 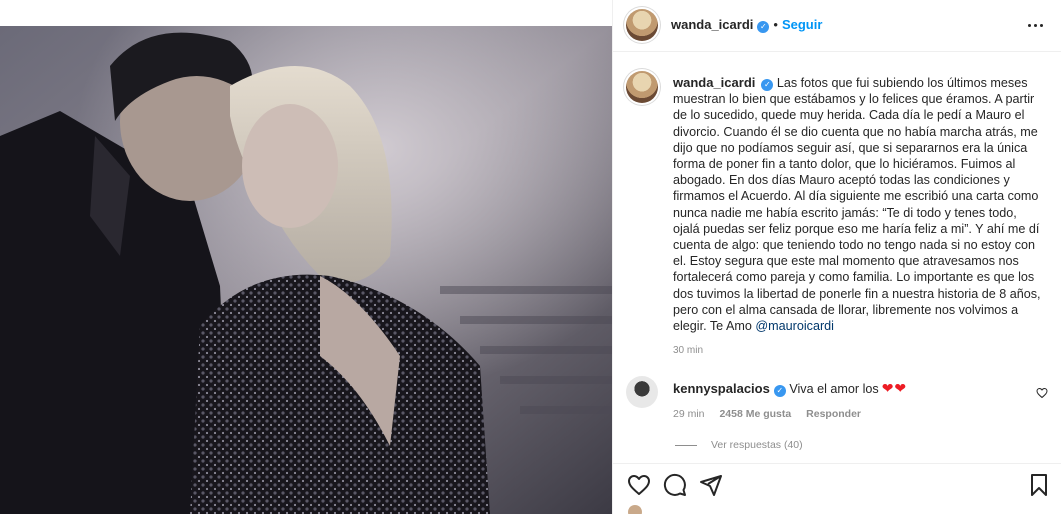 I want to click on more-options-icon, so click(x=1035, y=25).